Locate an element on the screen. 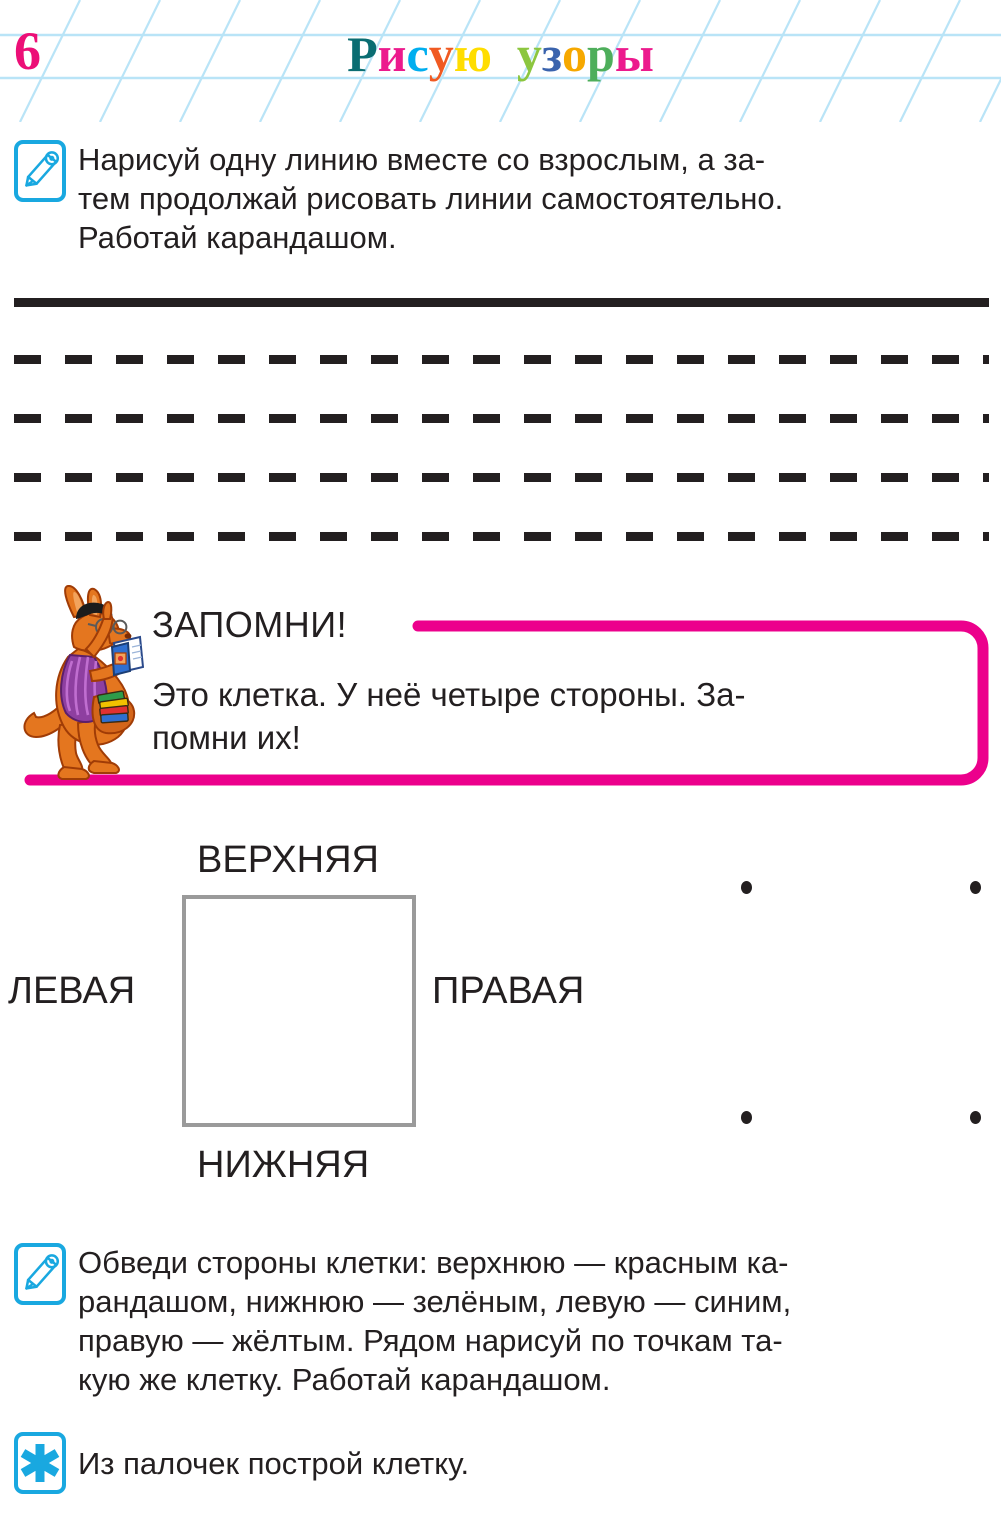 This screenshot has width=1001, height=1520. task-3-line-1: Из палочек построй клетку. is located at coordinates (274, 1463).